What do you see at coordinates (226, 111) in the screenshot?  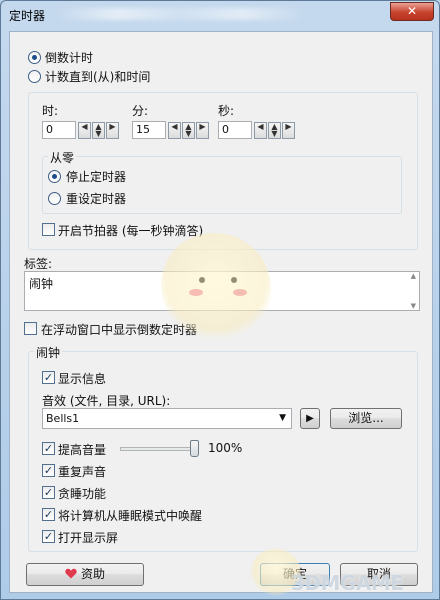 I see `second-label: 秒:` at bounding box center [226, 111].